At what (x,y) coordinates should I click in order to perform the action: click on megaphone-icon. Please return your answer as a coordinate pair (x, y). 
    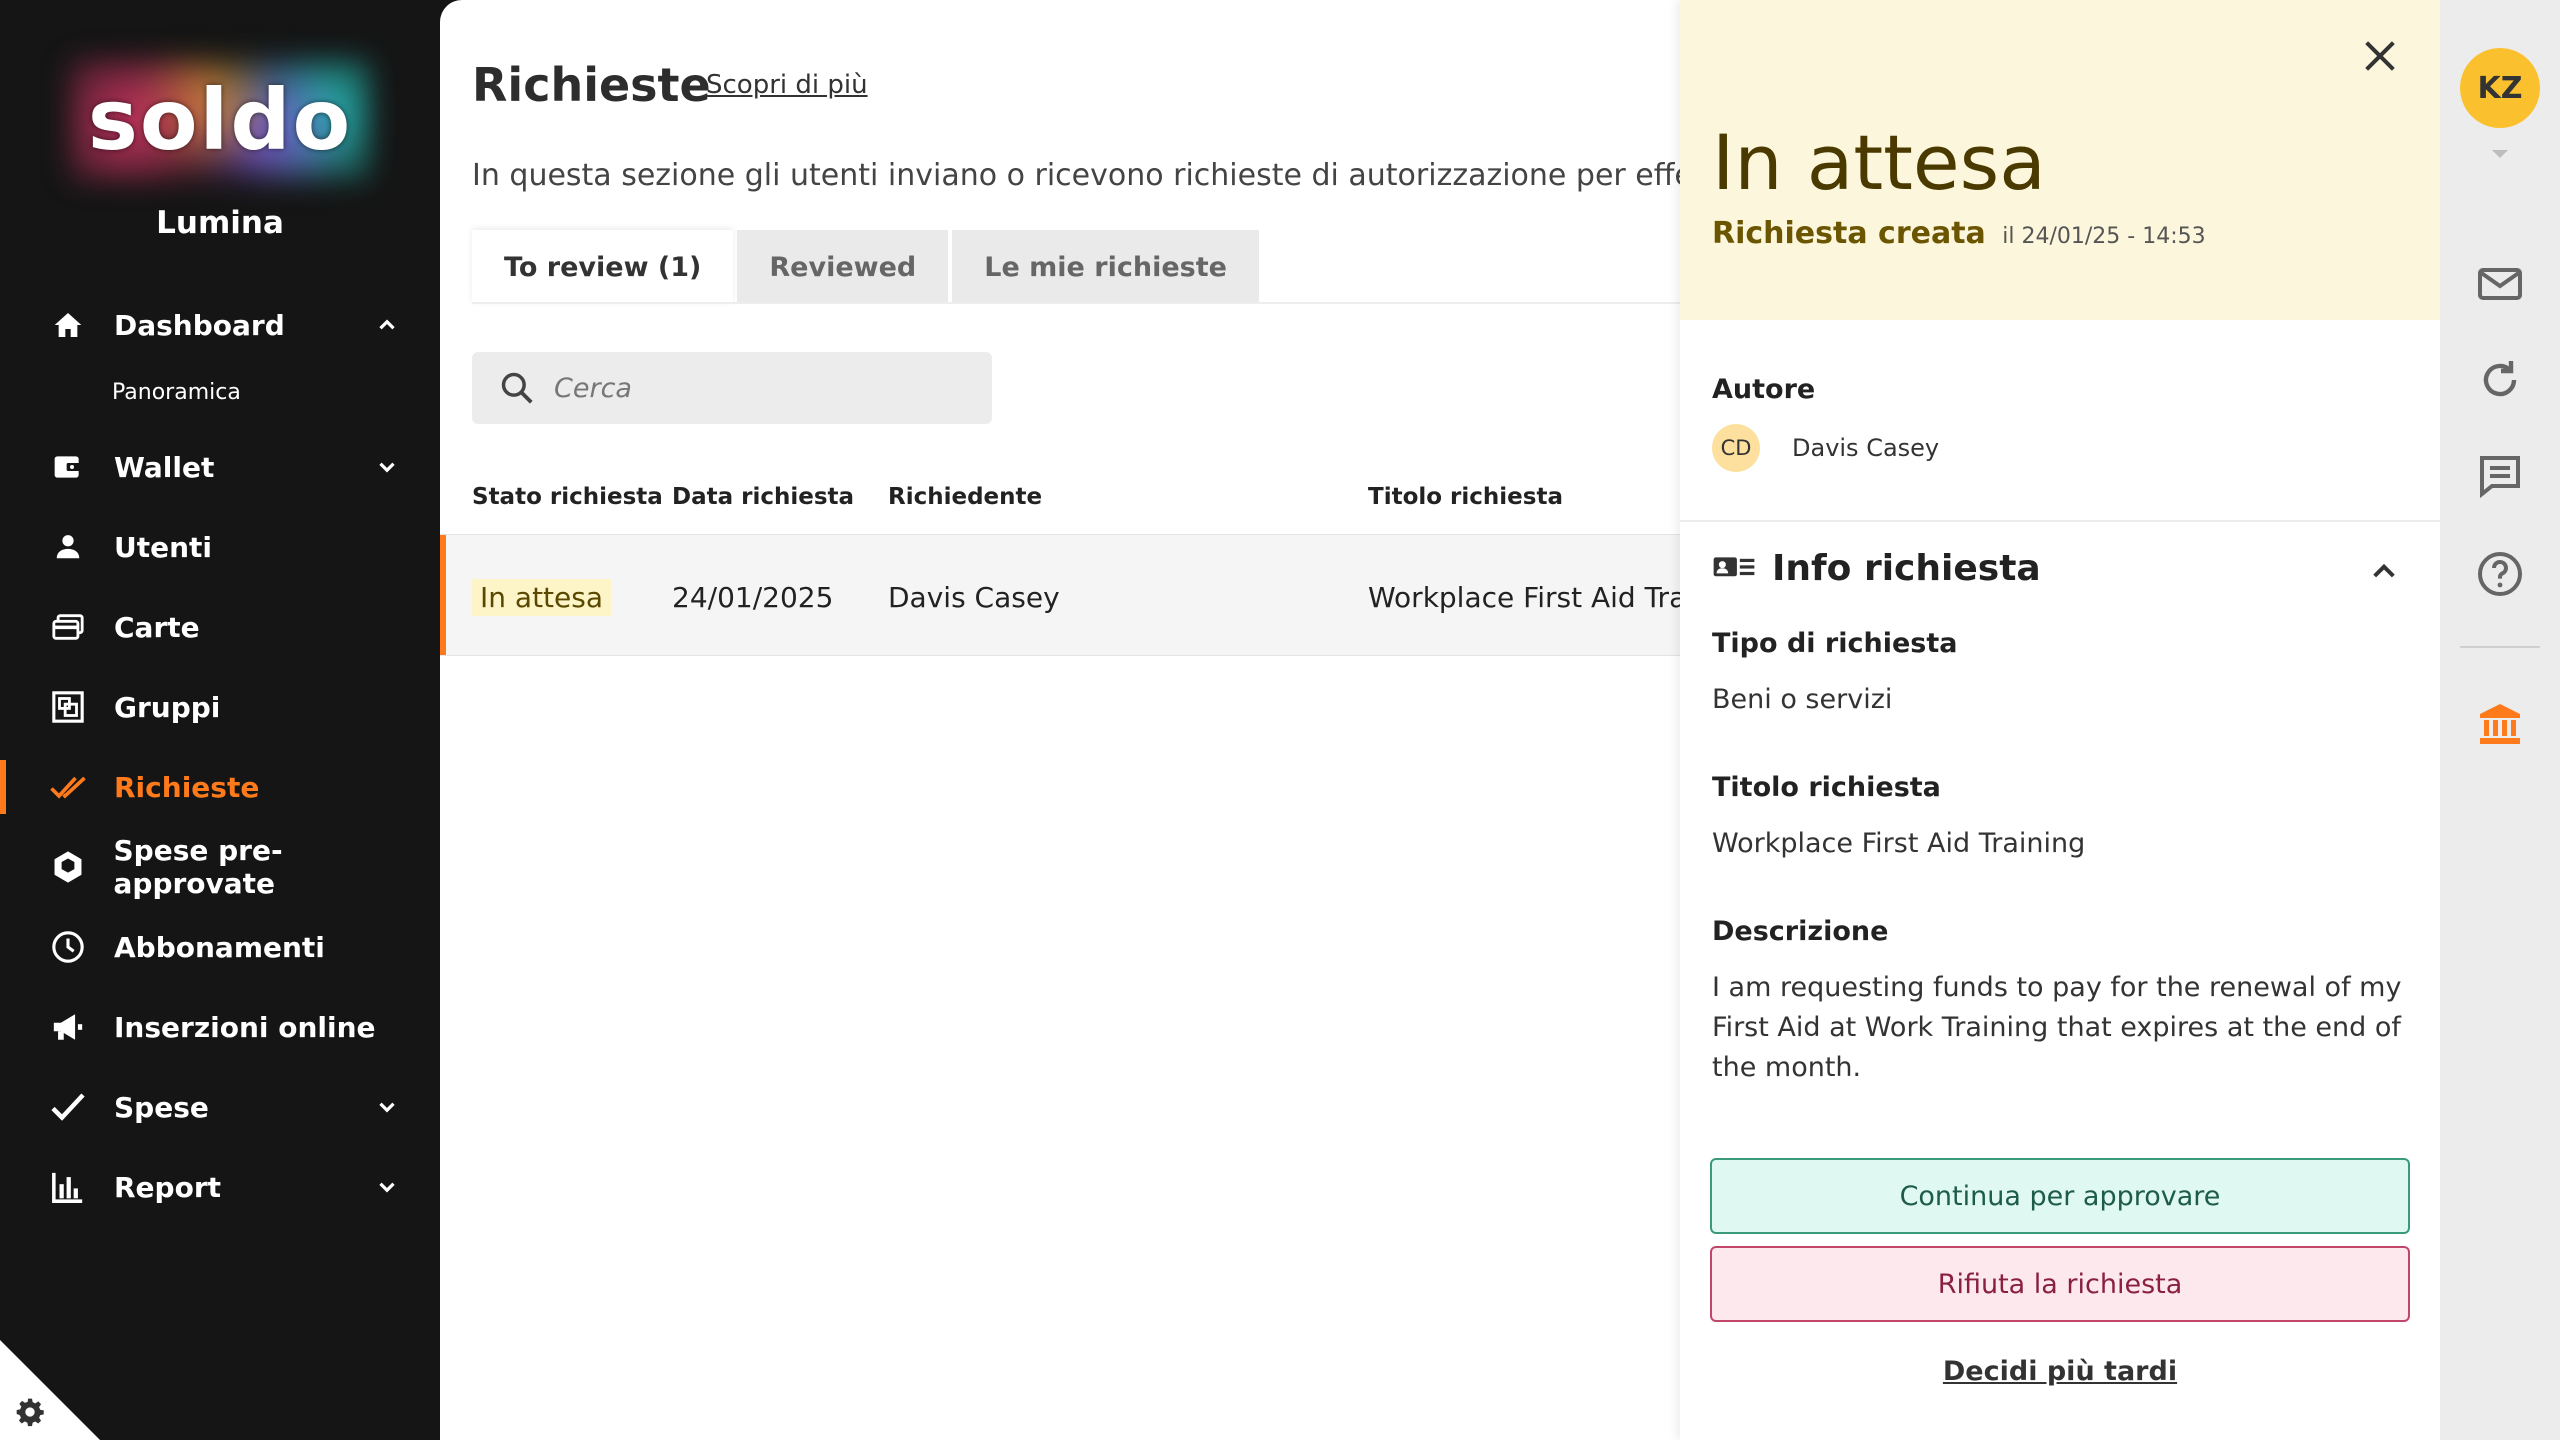
    Looking at the image, I should click on (68, 1027).